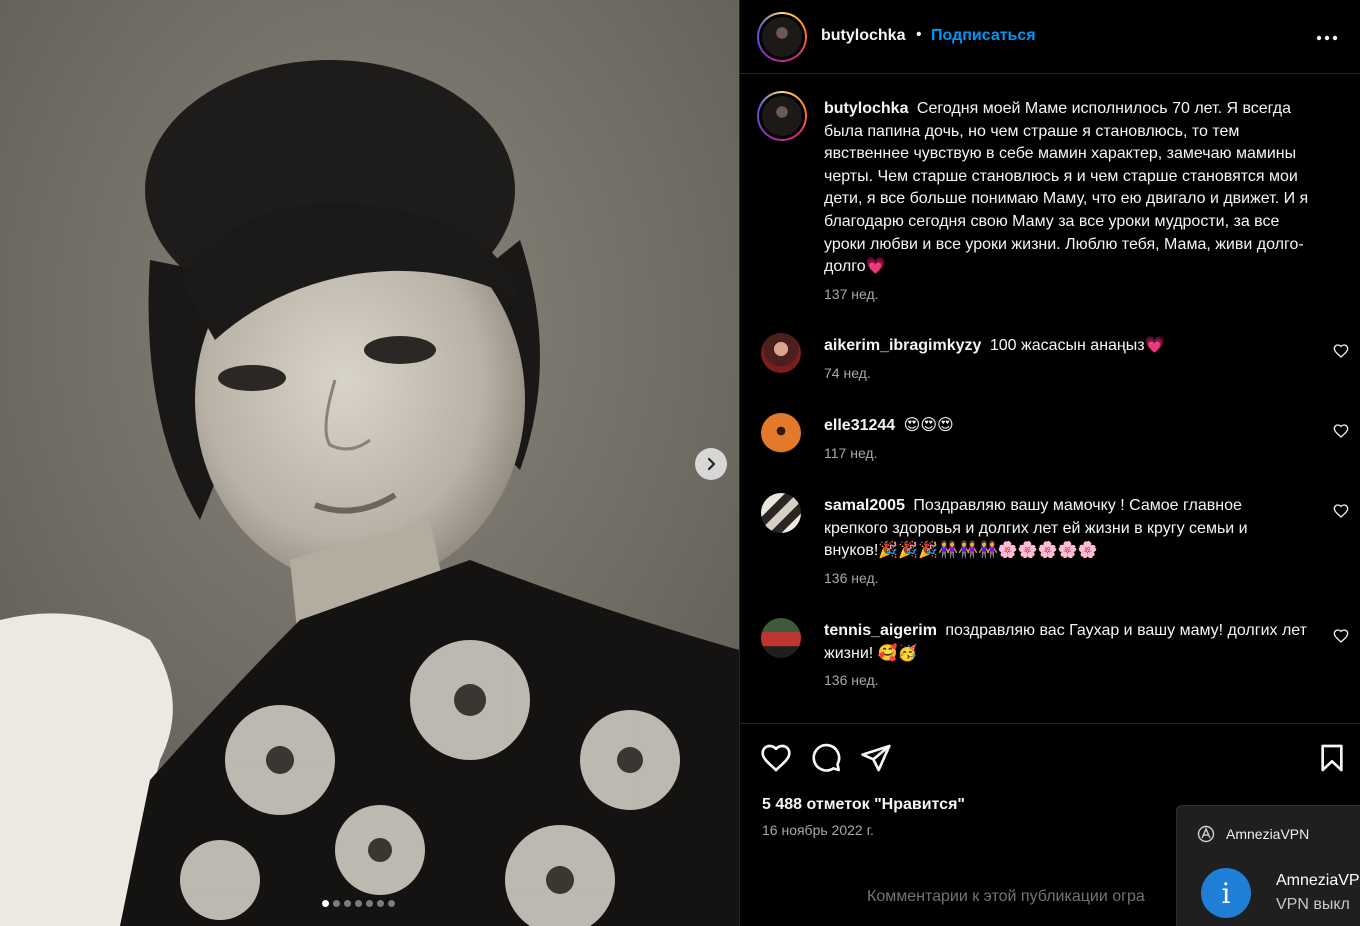 Image resolution: width=1360 pixels, height=926 pixels. What do you see at coordinates (863, 805) in the screenshot?
I see `likes-count: 5 488 отметок "Нравится"` at bounding box center [863, 805].